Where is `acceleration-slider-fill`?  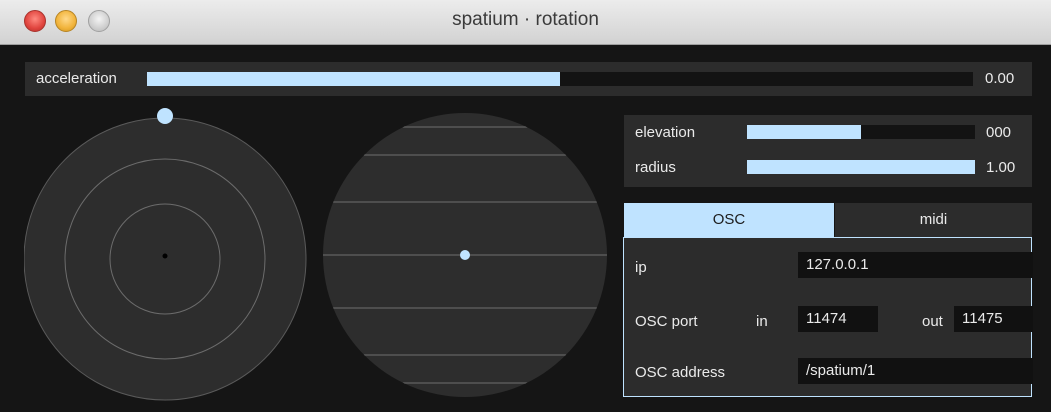
acceleration-slider-fill is located at coordinates (353, 79).